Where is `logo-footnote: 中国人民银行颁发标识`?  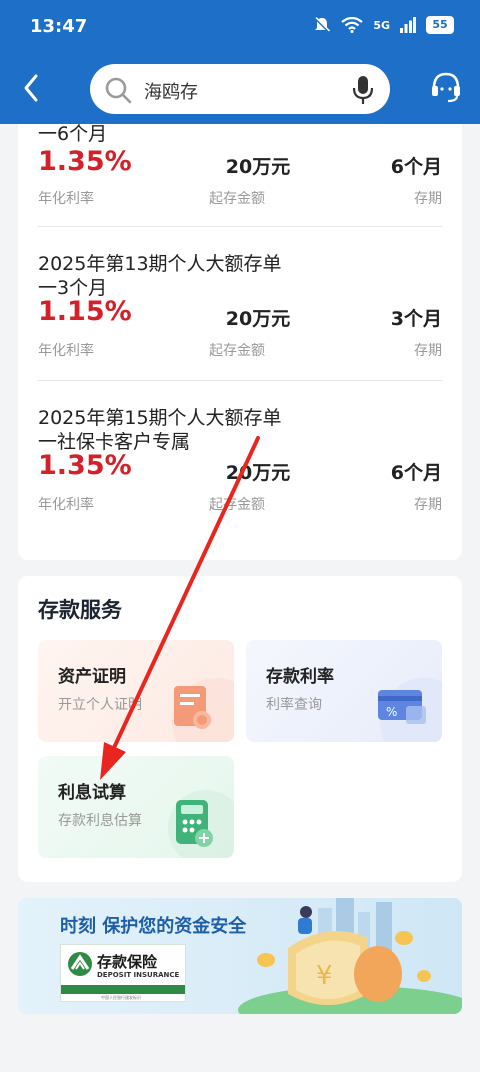 logo-footnote: 中国人民银行颁发标识 is located at coordinates (121, 997).